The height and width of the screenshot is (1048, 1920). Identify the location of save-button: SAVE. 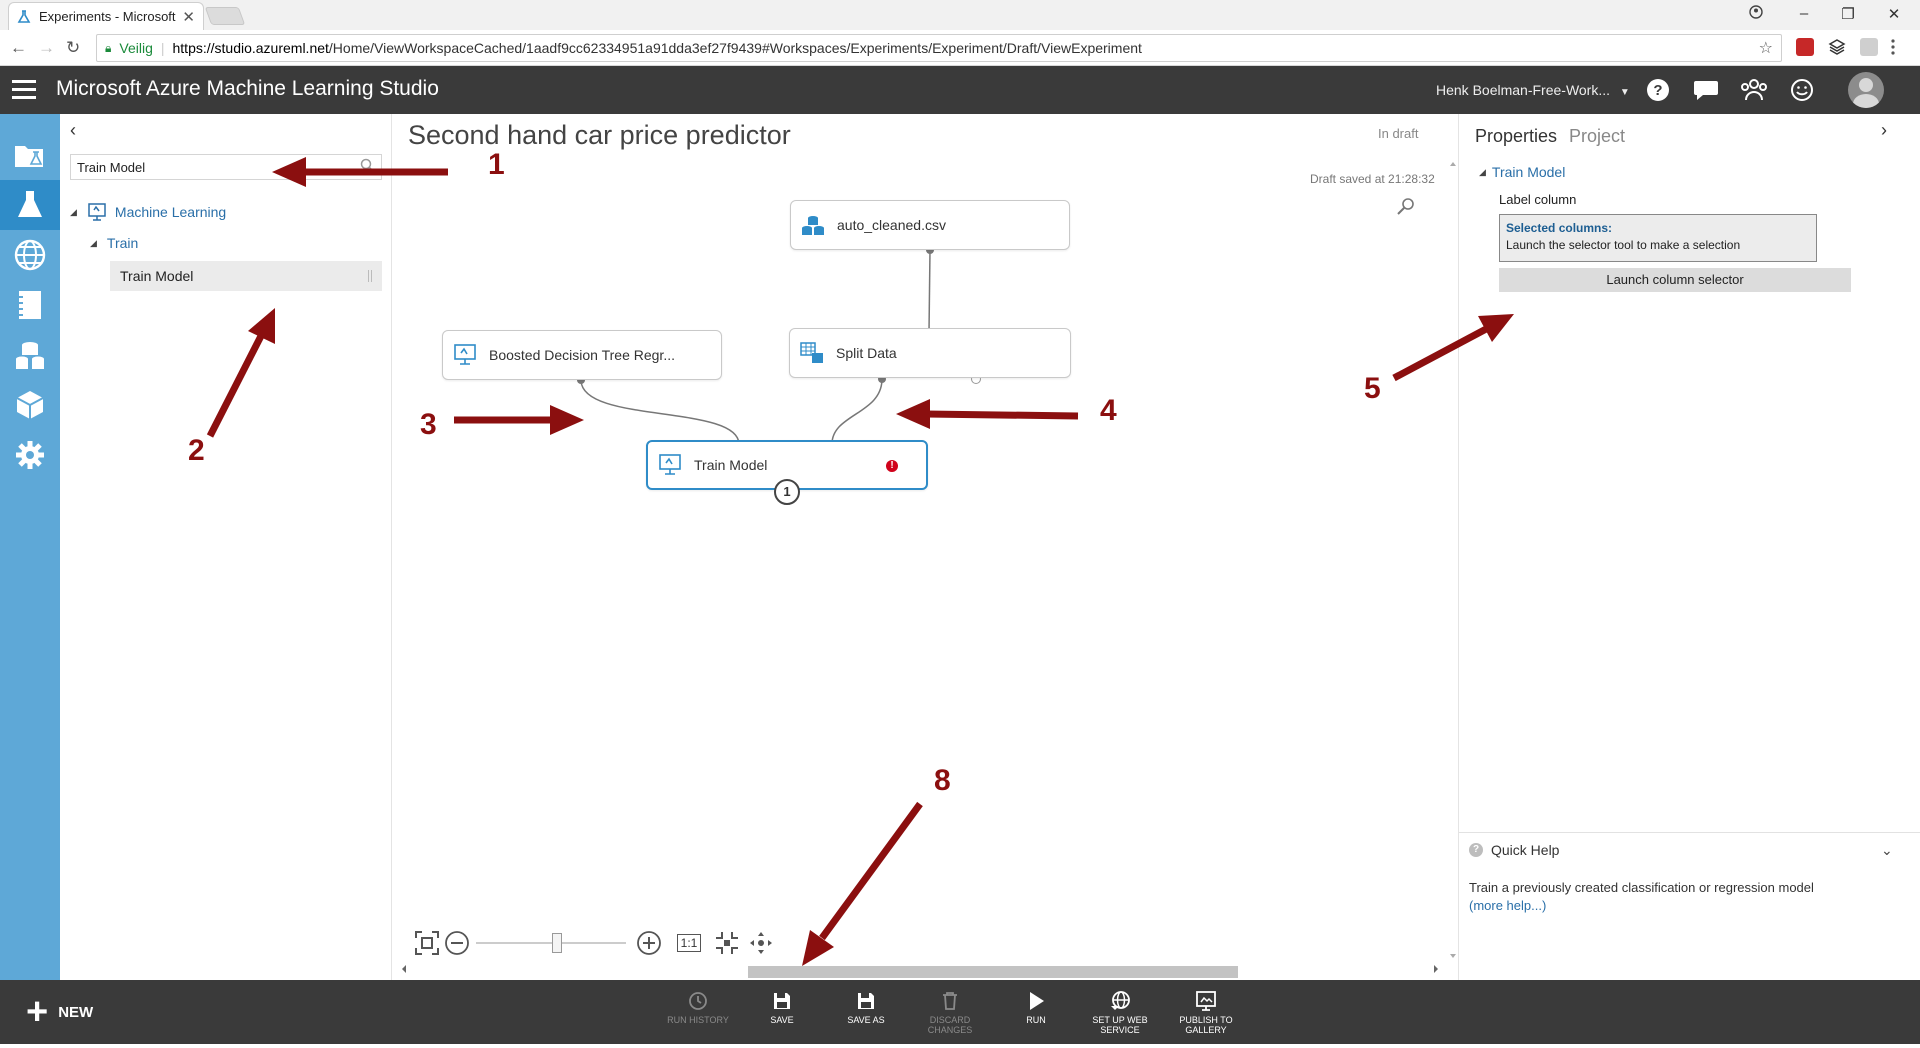
(782, 1007).